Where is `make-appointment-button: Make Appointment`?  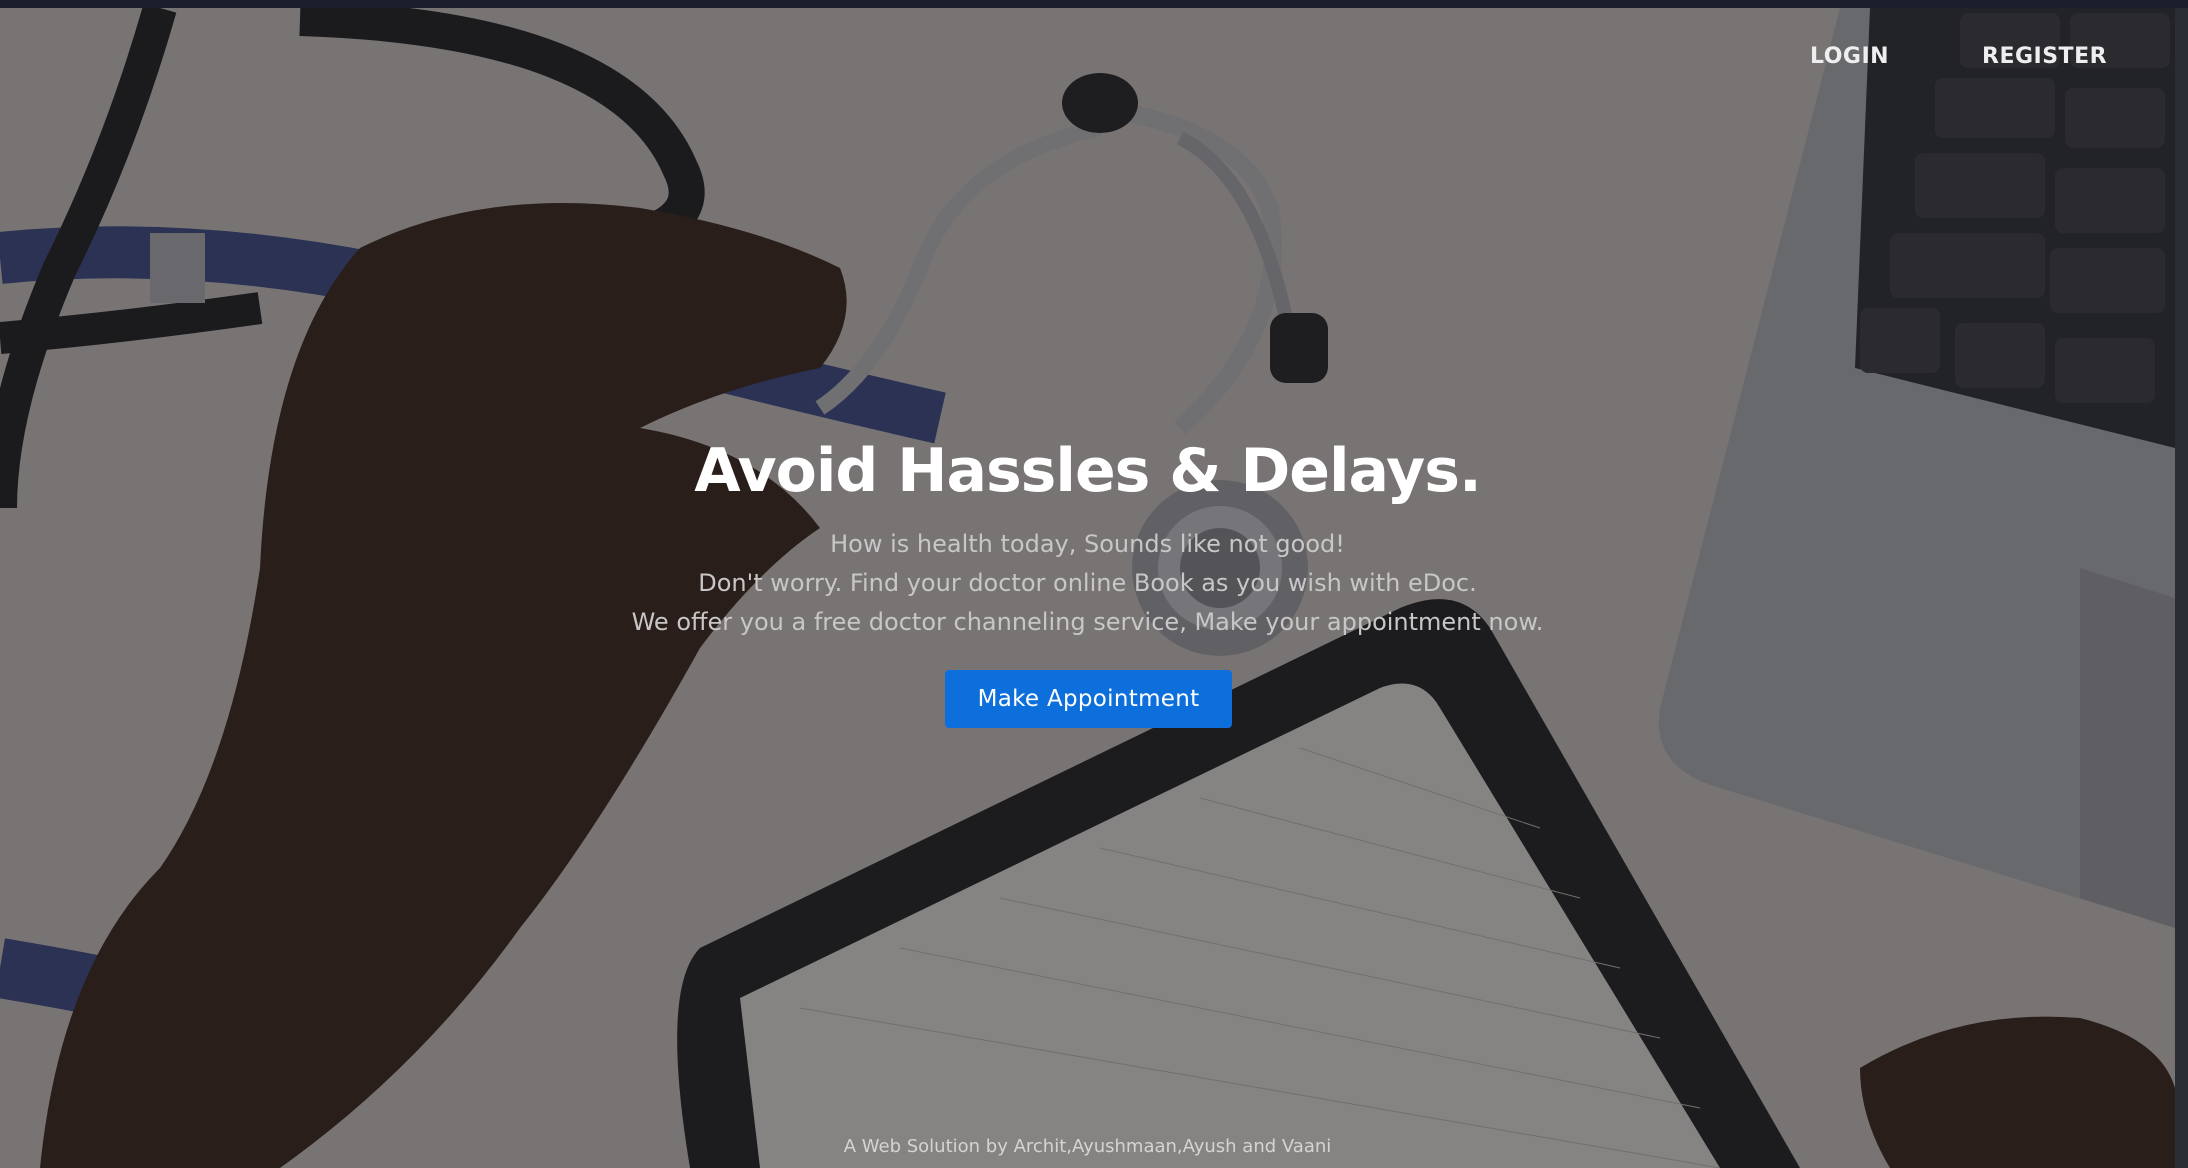
make-appointment-button: Make Appointment is located at coordinates (1088, 699).